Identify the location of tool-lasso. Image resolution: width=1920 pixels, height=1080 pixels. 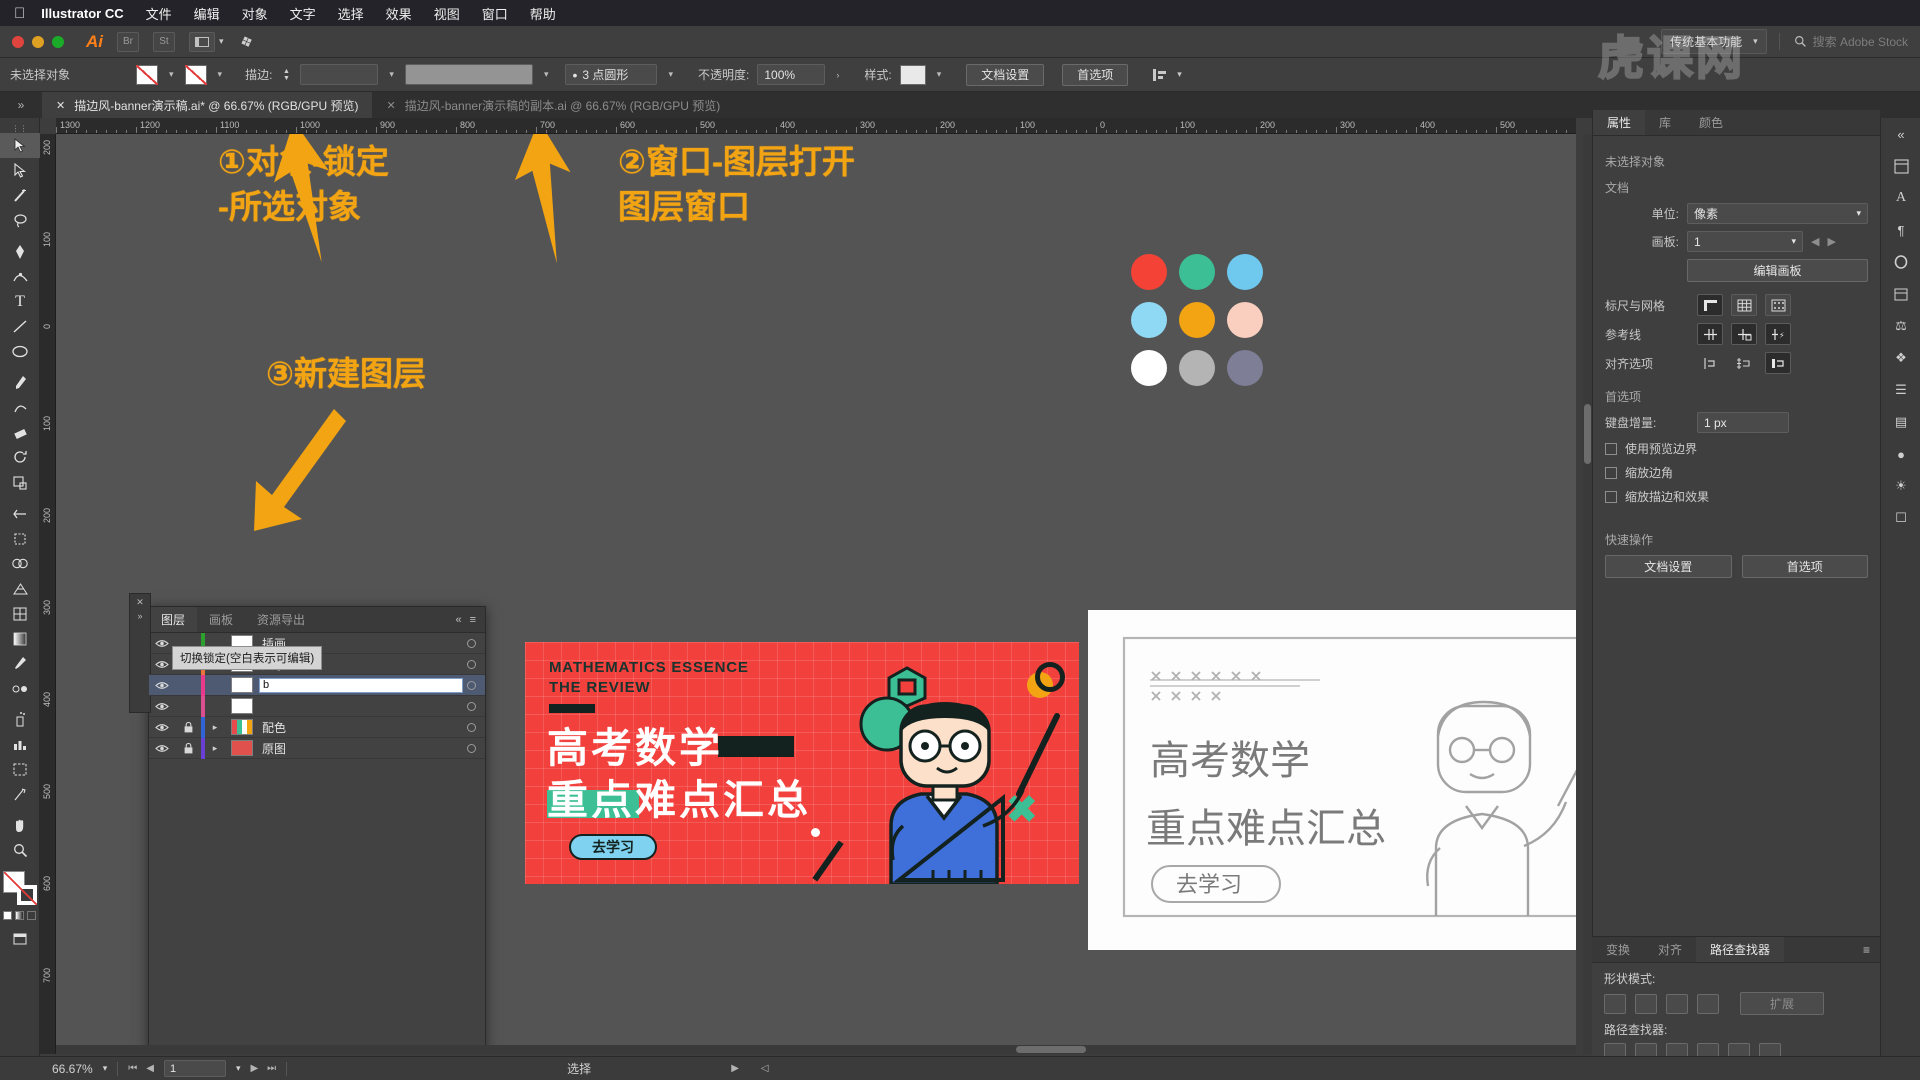
(20, 220).